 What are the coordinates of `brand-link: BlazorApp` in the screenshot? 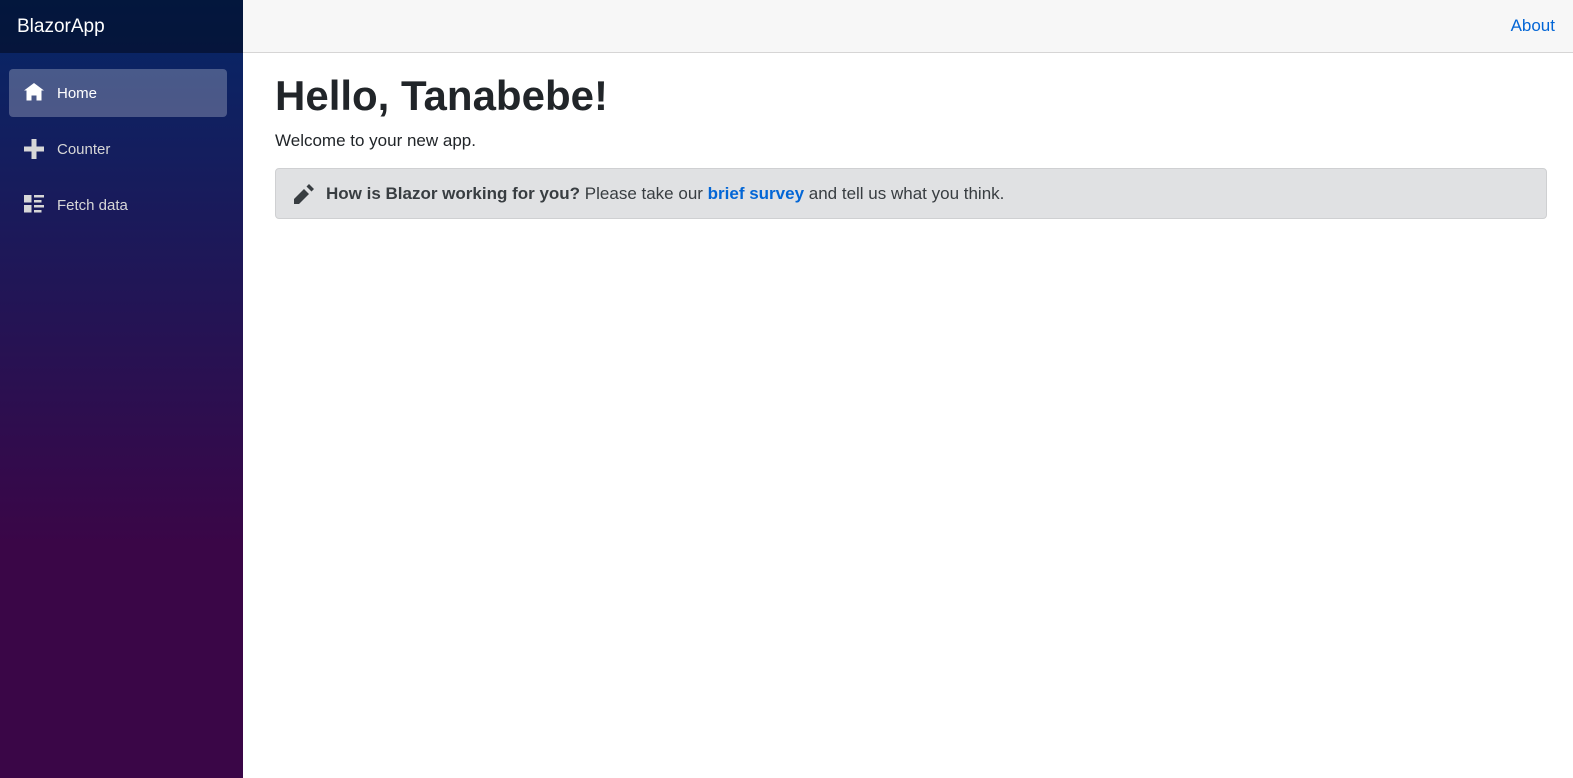 It's located at (61, 27).